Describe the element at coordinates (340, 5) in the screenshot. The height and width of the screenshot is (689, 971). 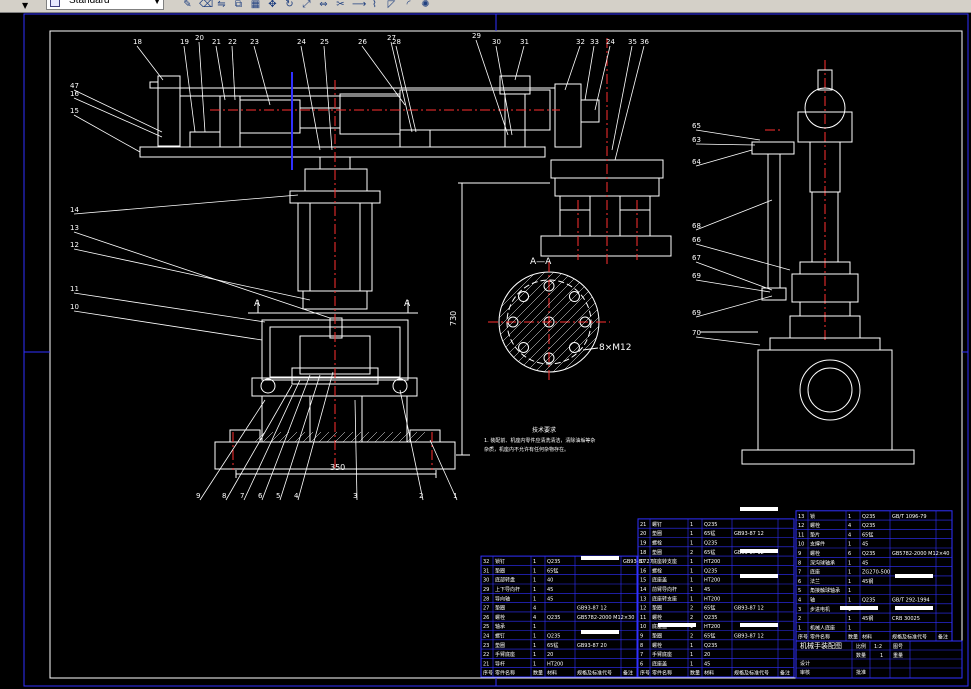
I see `trim-icon: ✂` at that location.